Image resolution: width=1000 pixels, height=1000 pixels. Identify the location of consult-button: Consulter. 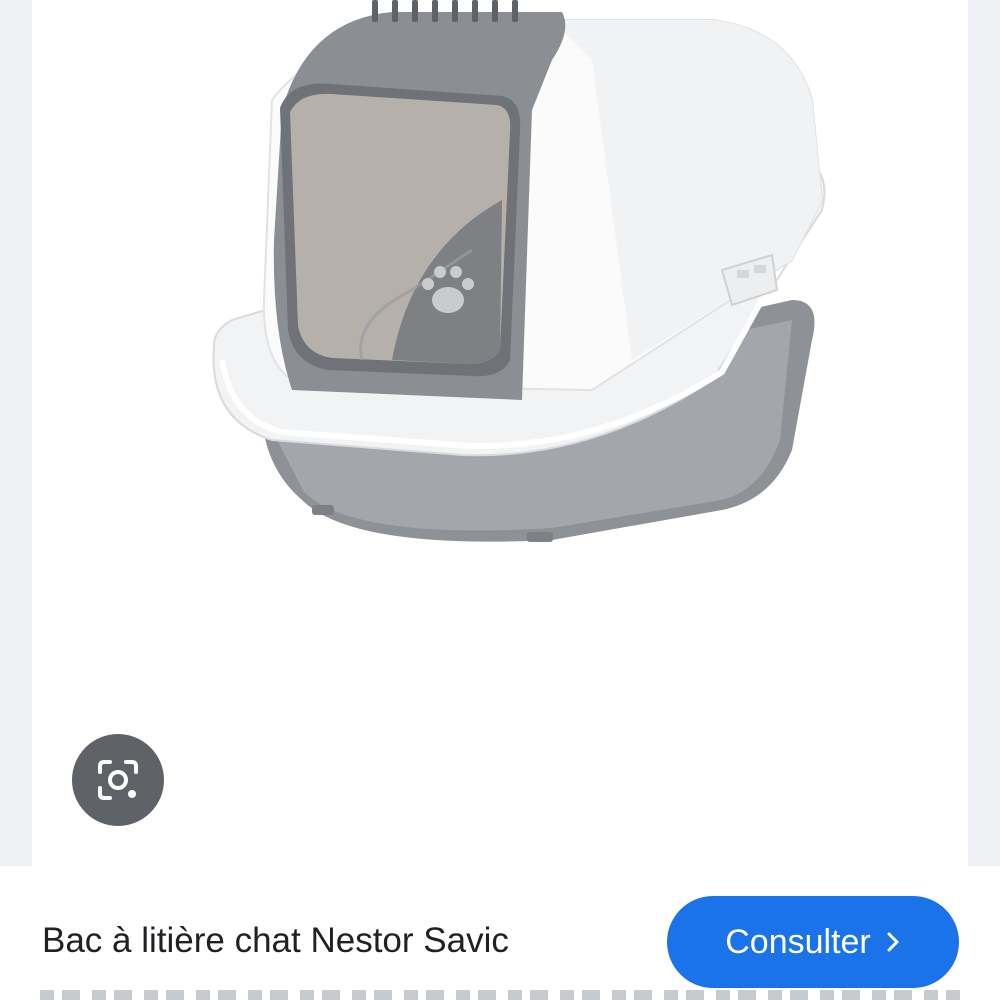
(813, 942).